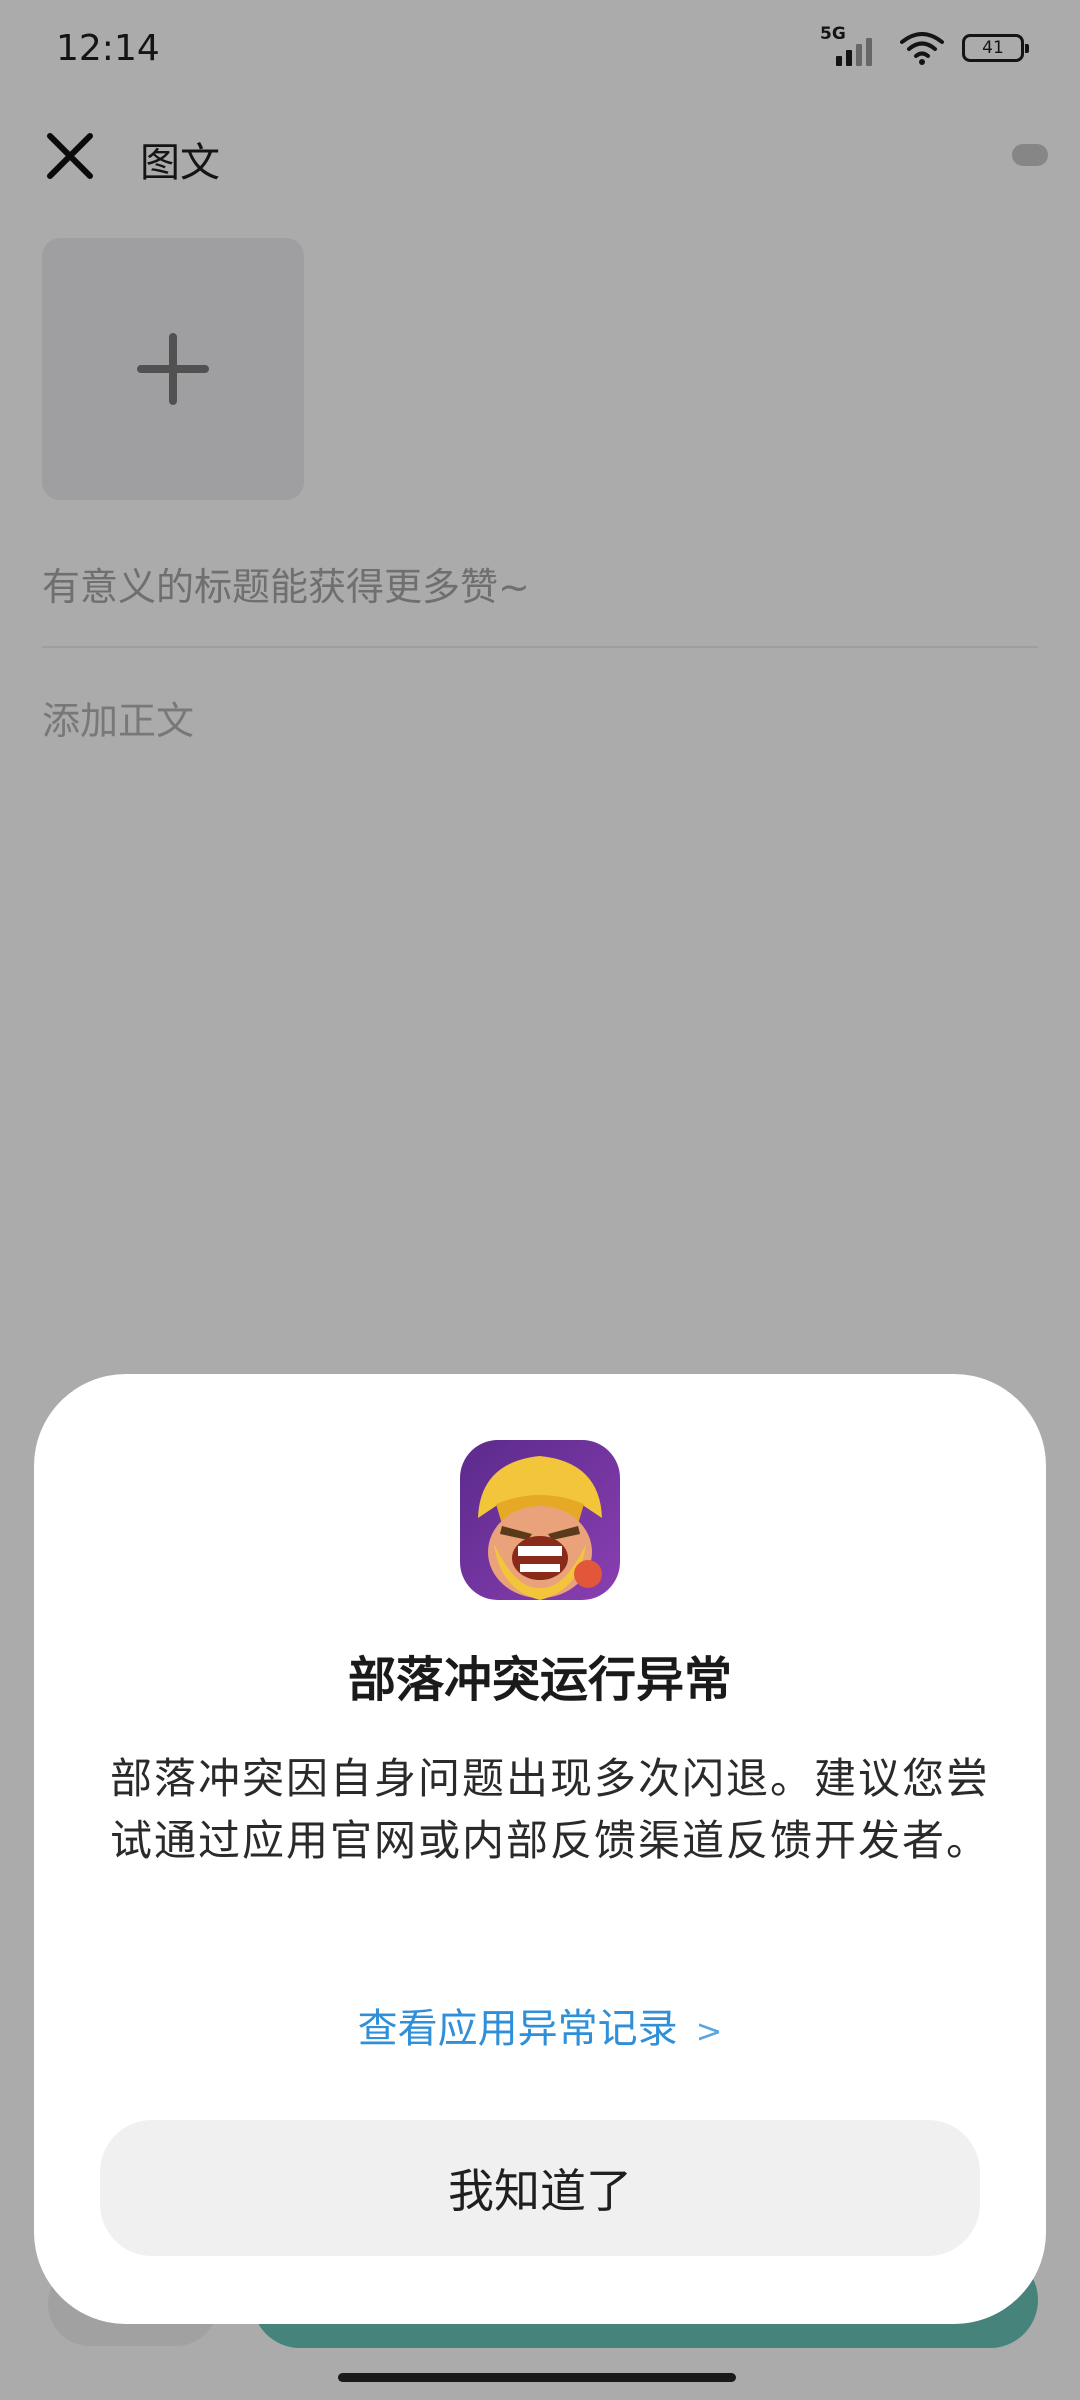 The width and height of the screenshot is (1080, 2400). Describe the element at coordinates (517, 2029) in the screenshot. I see `view-crash-records-label: 查看应用异常记录` at that location.